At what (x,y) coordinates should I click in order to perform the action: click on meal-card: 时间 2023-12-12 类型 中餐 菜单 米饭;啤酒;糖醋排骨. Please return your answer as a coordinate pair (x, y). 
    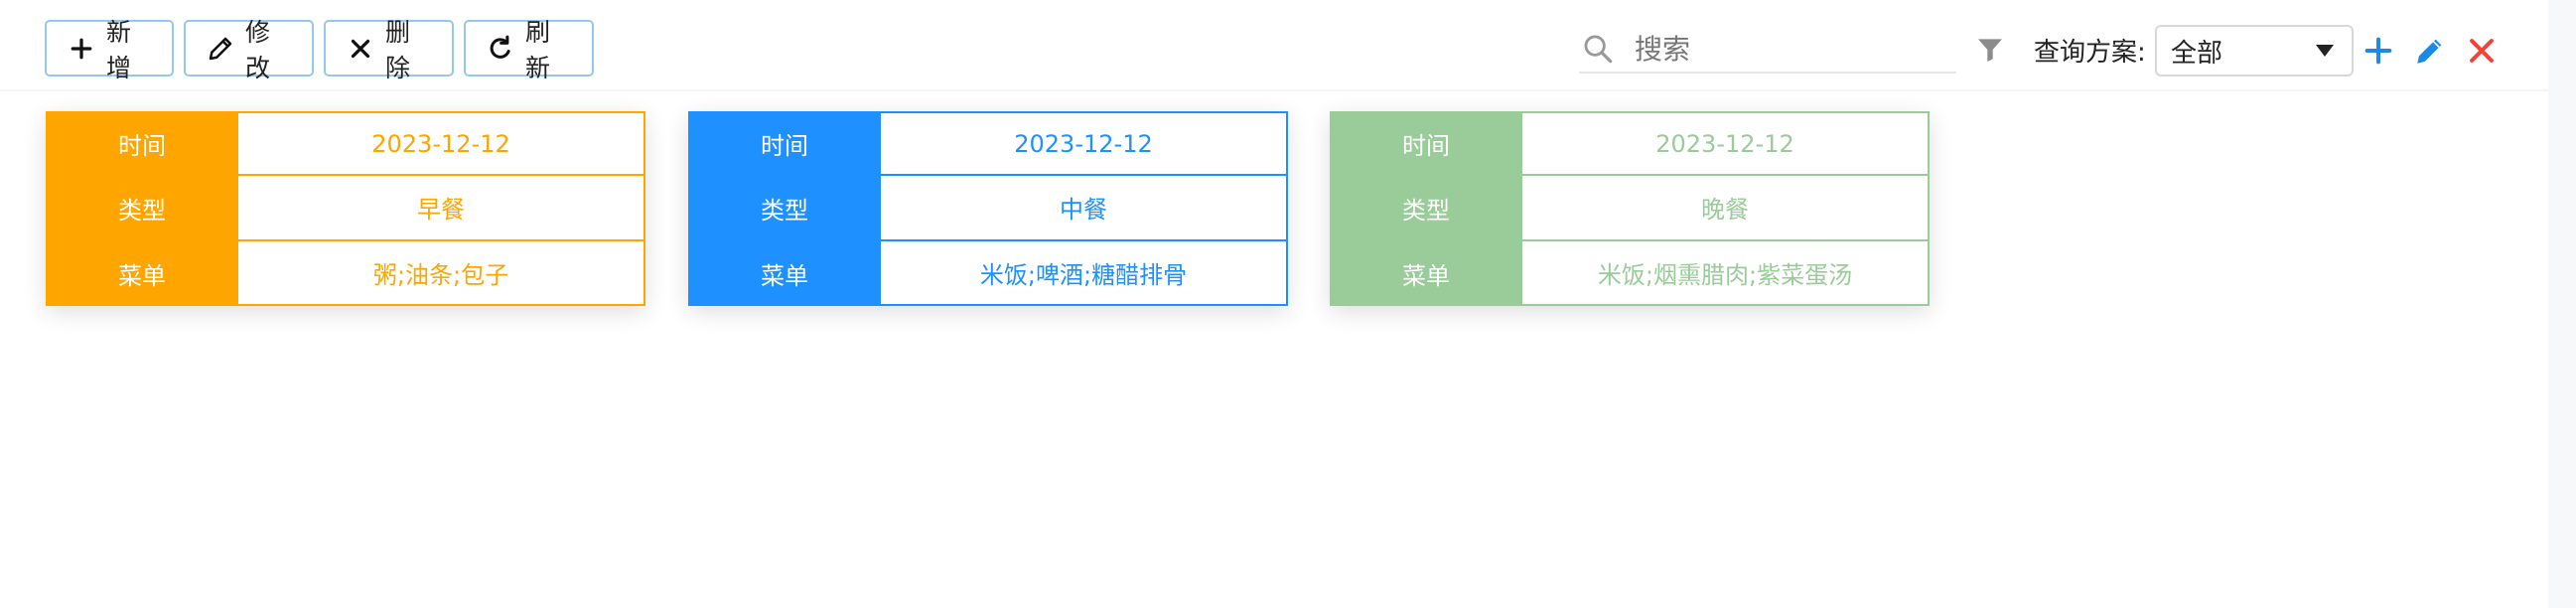
    Looking at the image, I should click on (988, 208).